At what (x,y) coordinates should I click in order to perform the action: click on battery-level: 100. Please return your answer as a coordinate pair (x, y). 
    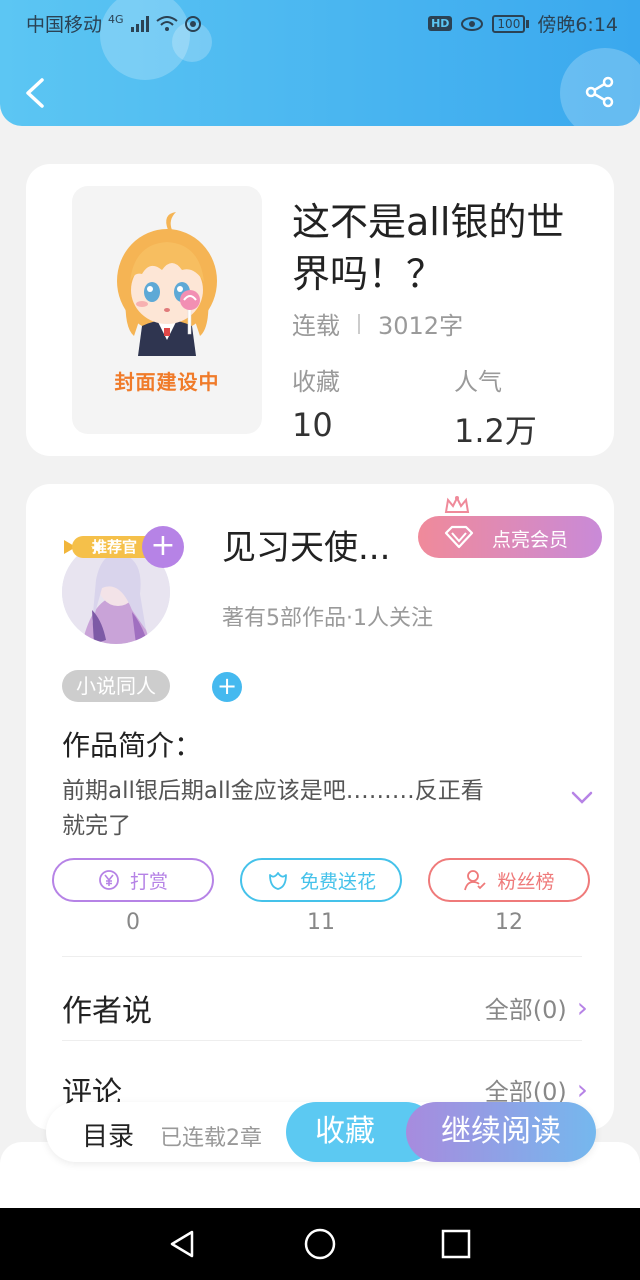
    Looking at the image, I should click on (509, 23).